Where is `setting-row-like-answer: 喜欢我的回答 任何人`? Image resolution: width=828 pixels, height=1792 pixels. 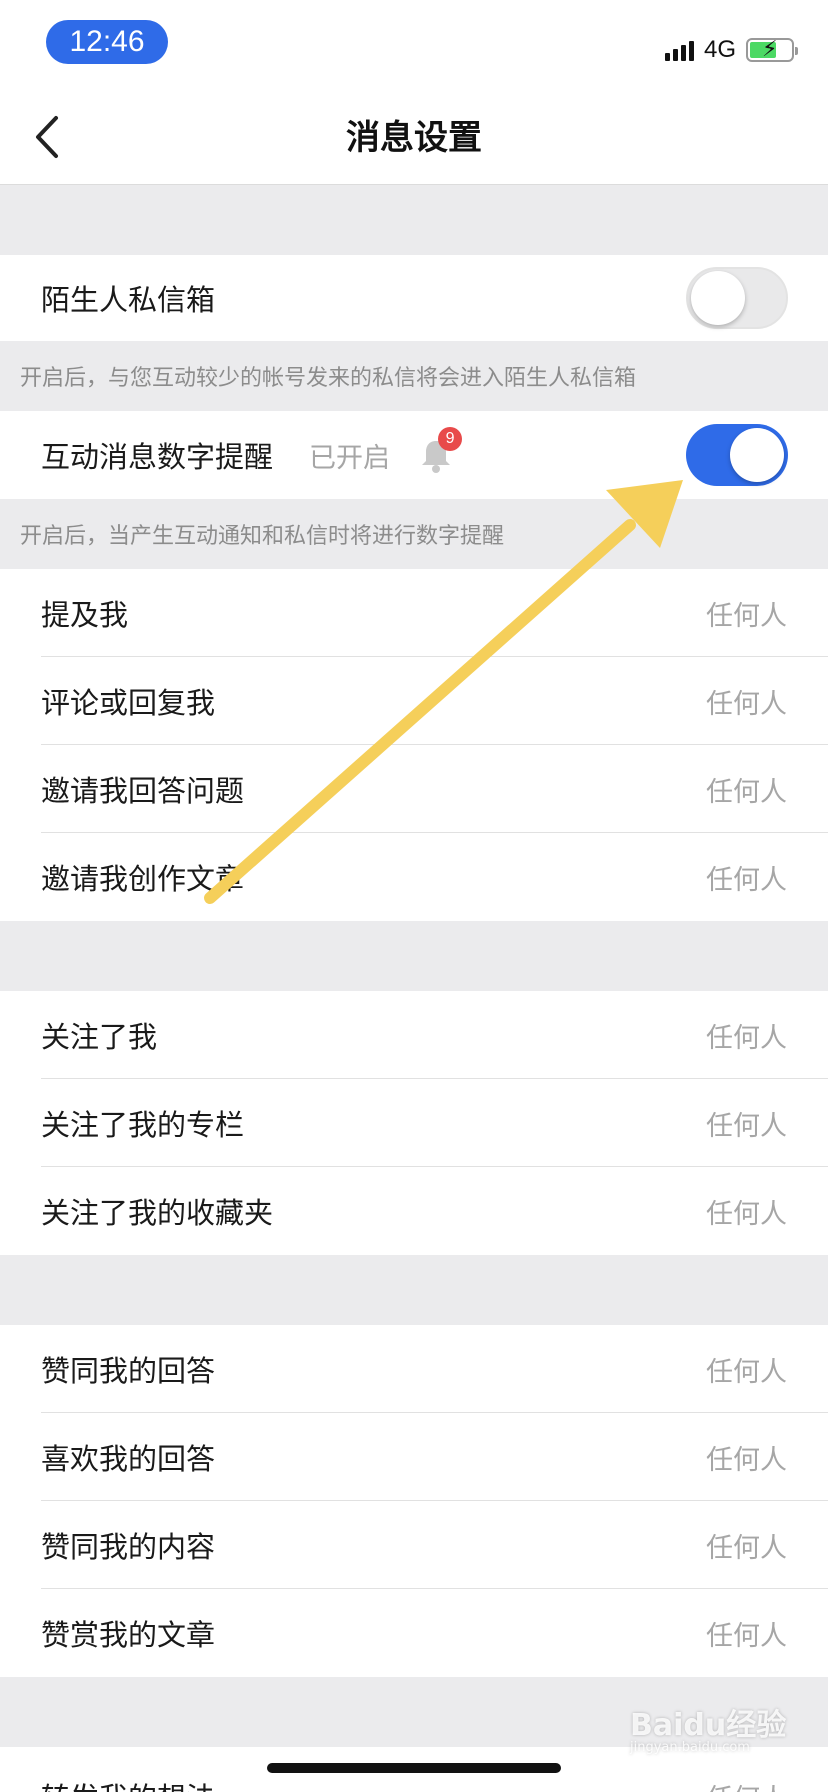
setting-row-like-answer: 喜欢我的回答 任何人 is located at coordinates (414, 1457).